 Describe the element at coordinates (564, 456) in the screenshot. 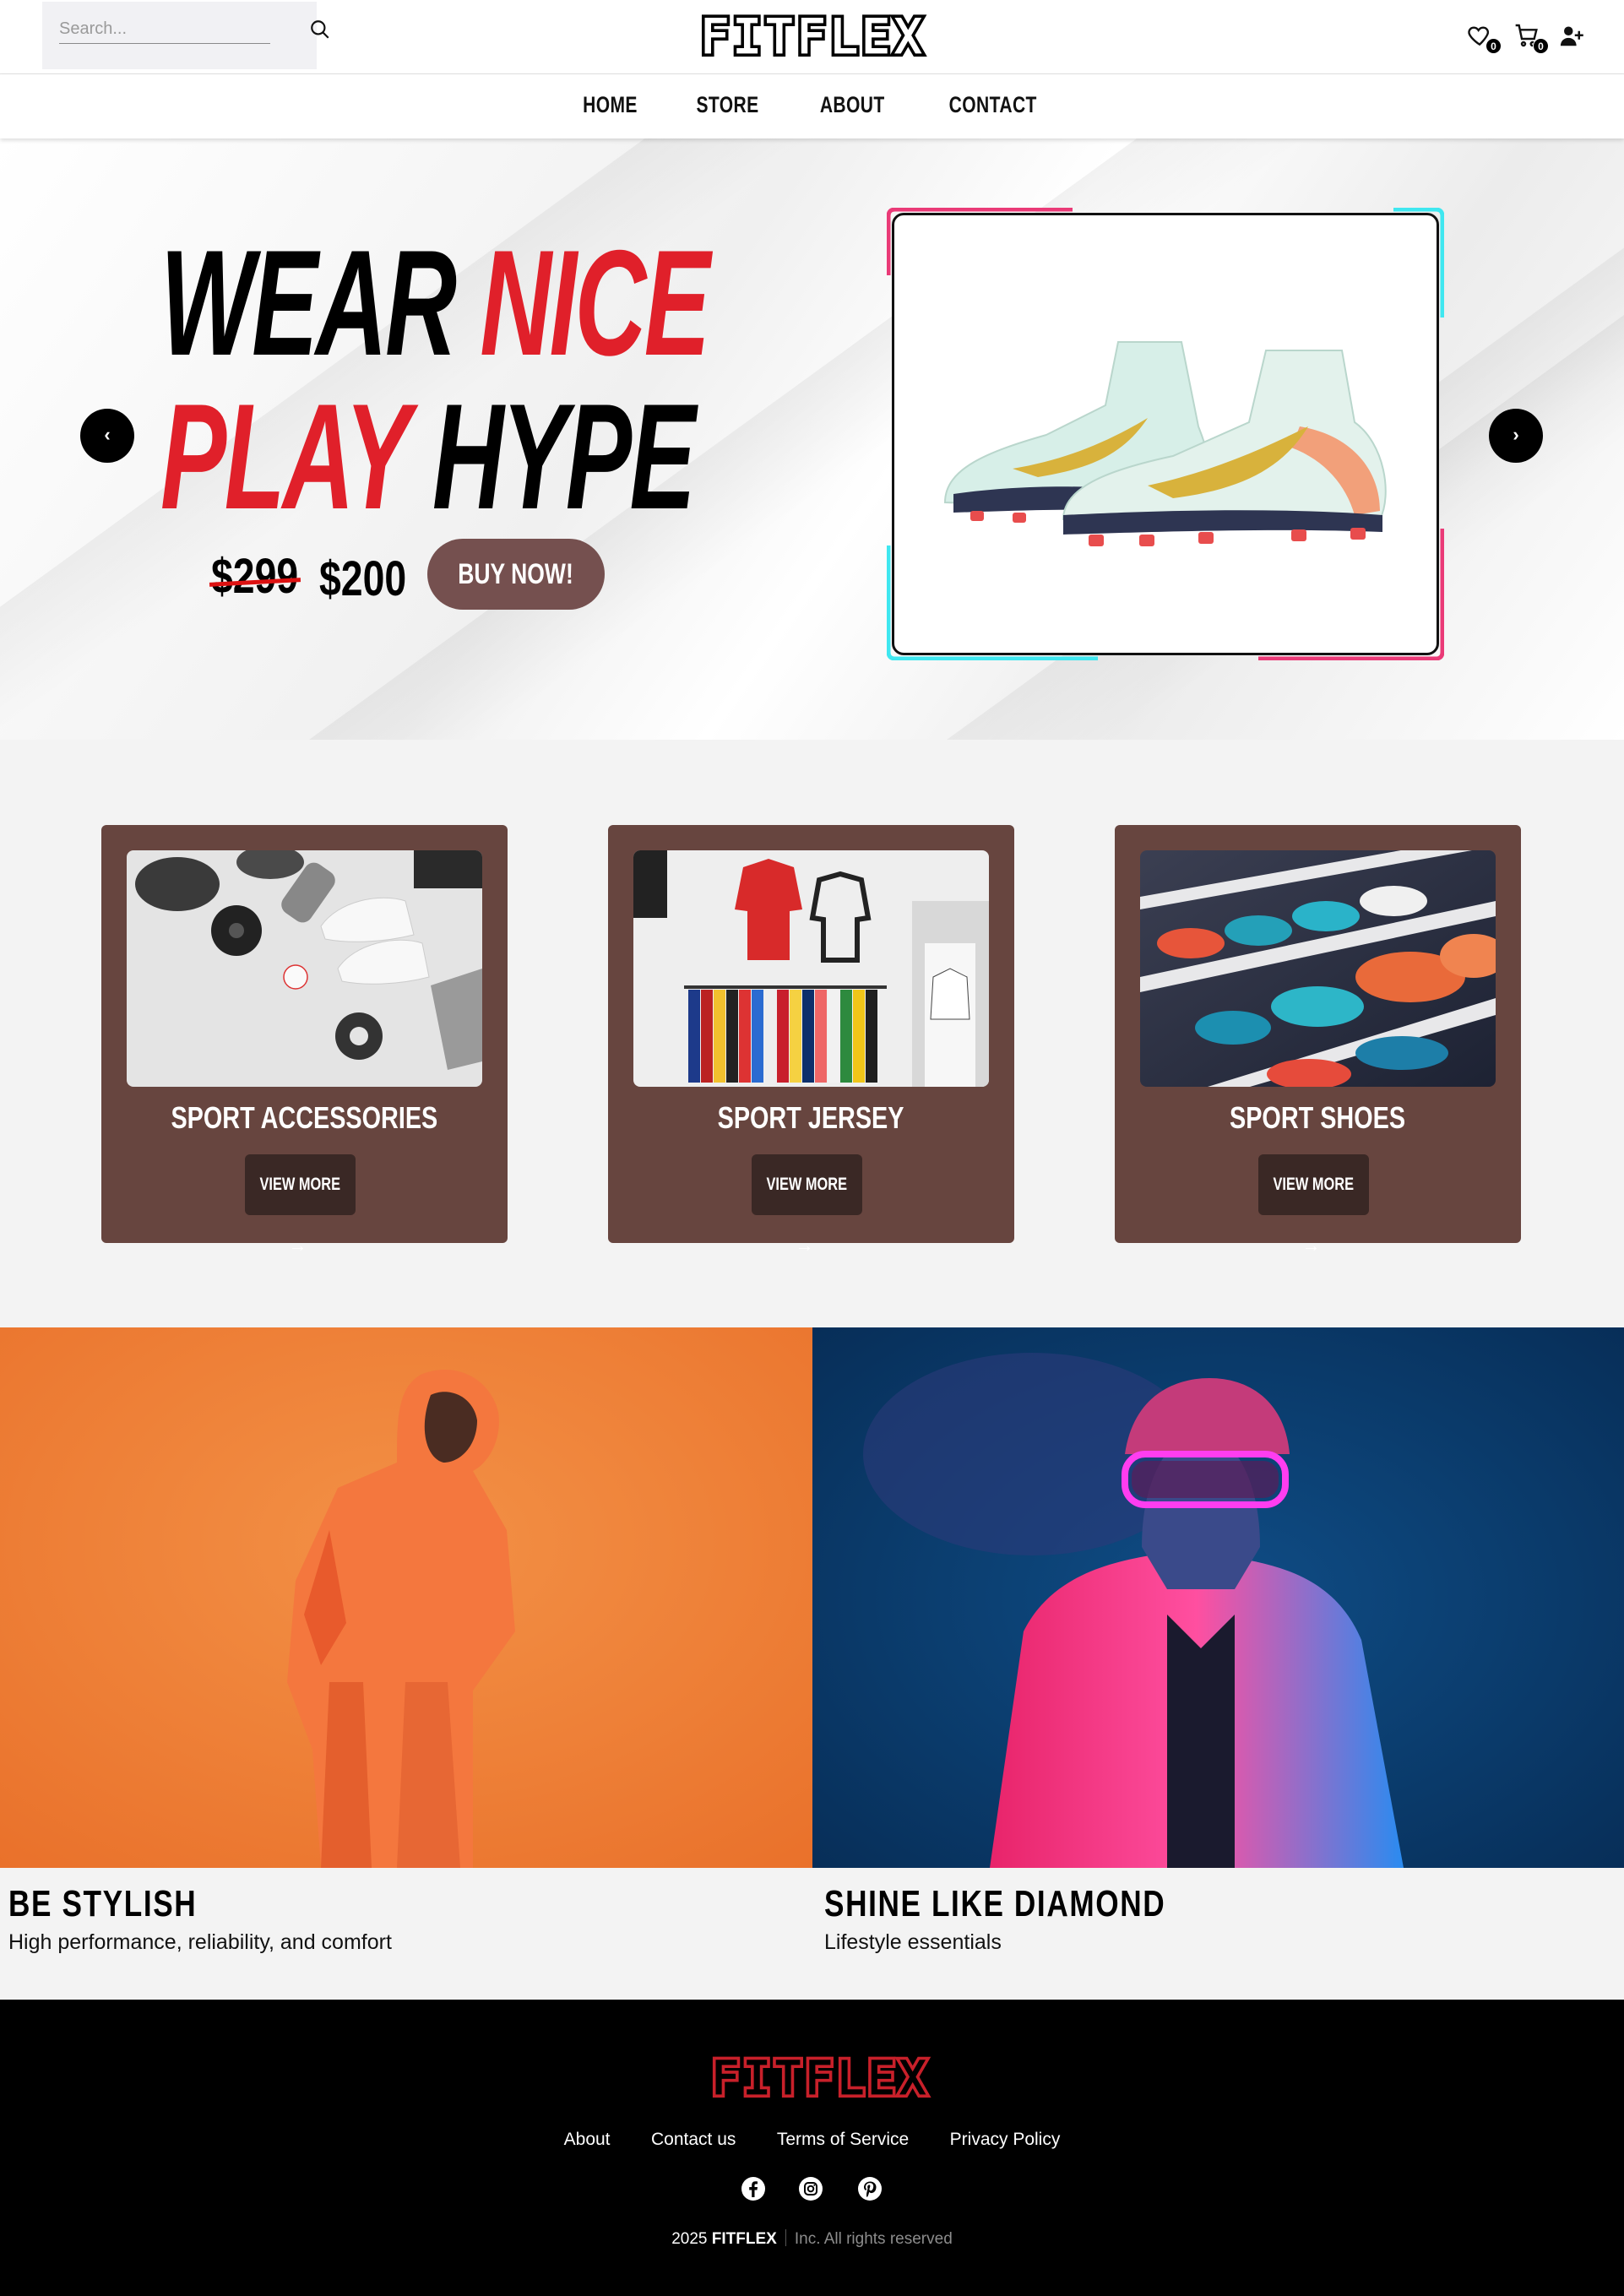

I see `headline-word: HYPE` at that location.